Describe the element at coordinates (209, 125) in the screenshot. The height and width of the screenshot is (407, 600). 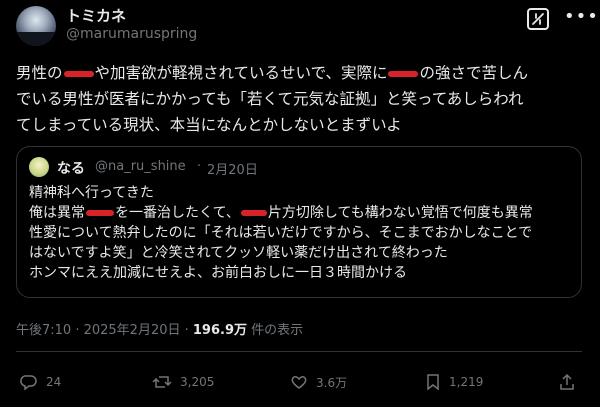
I see `post-text-line: てしまっている現状、本当になんとかしないとまずいよ` at that location.